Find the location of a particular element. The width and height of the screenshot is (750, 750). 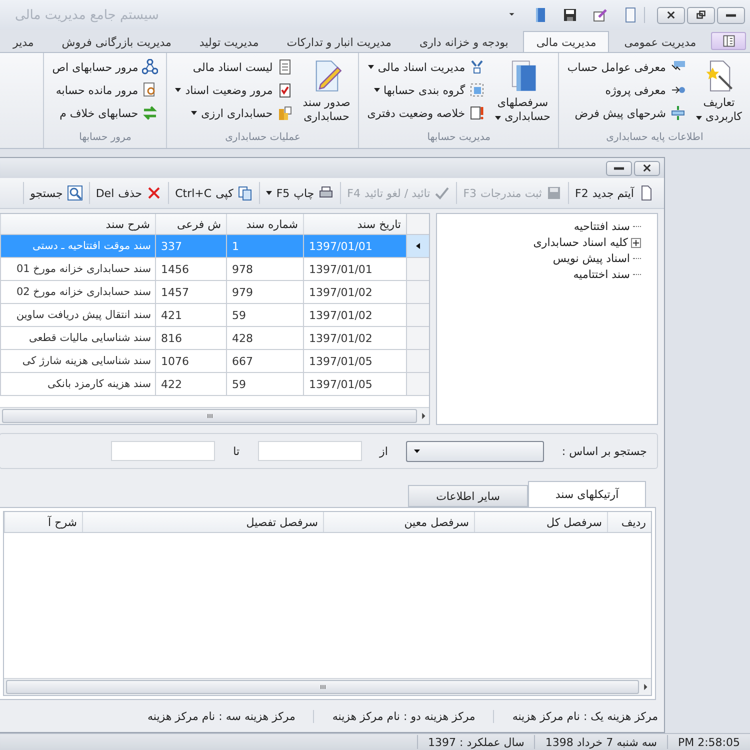

expand-icon is located at coordinates (636, 243).